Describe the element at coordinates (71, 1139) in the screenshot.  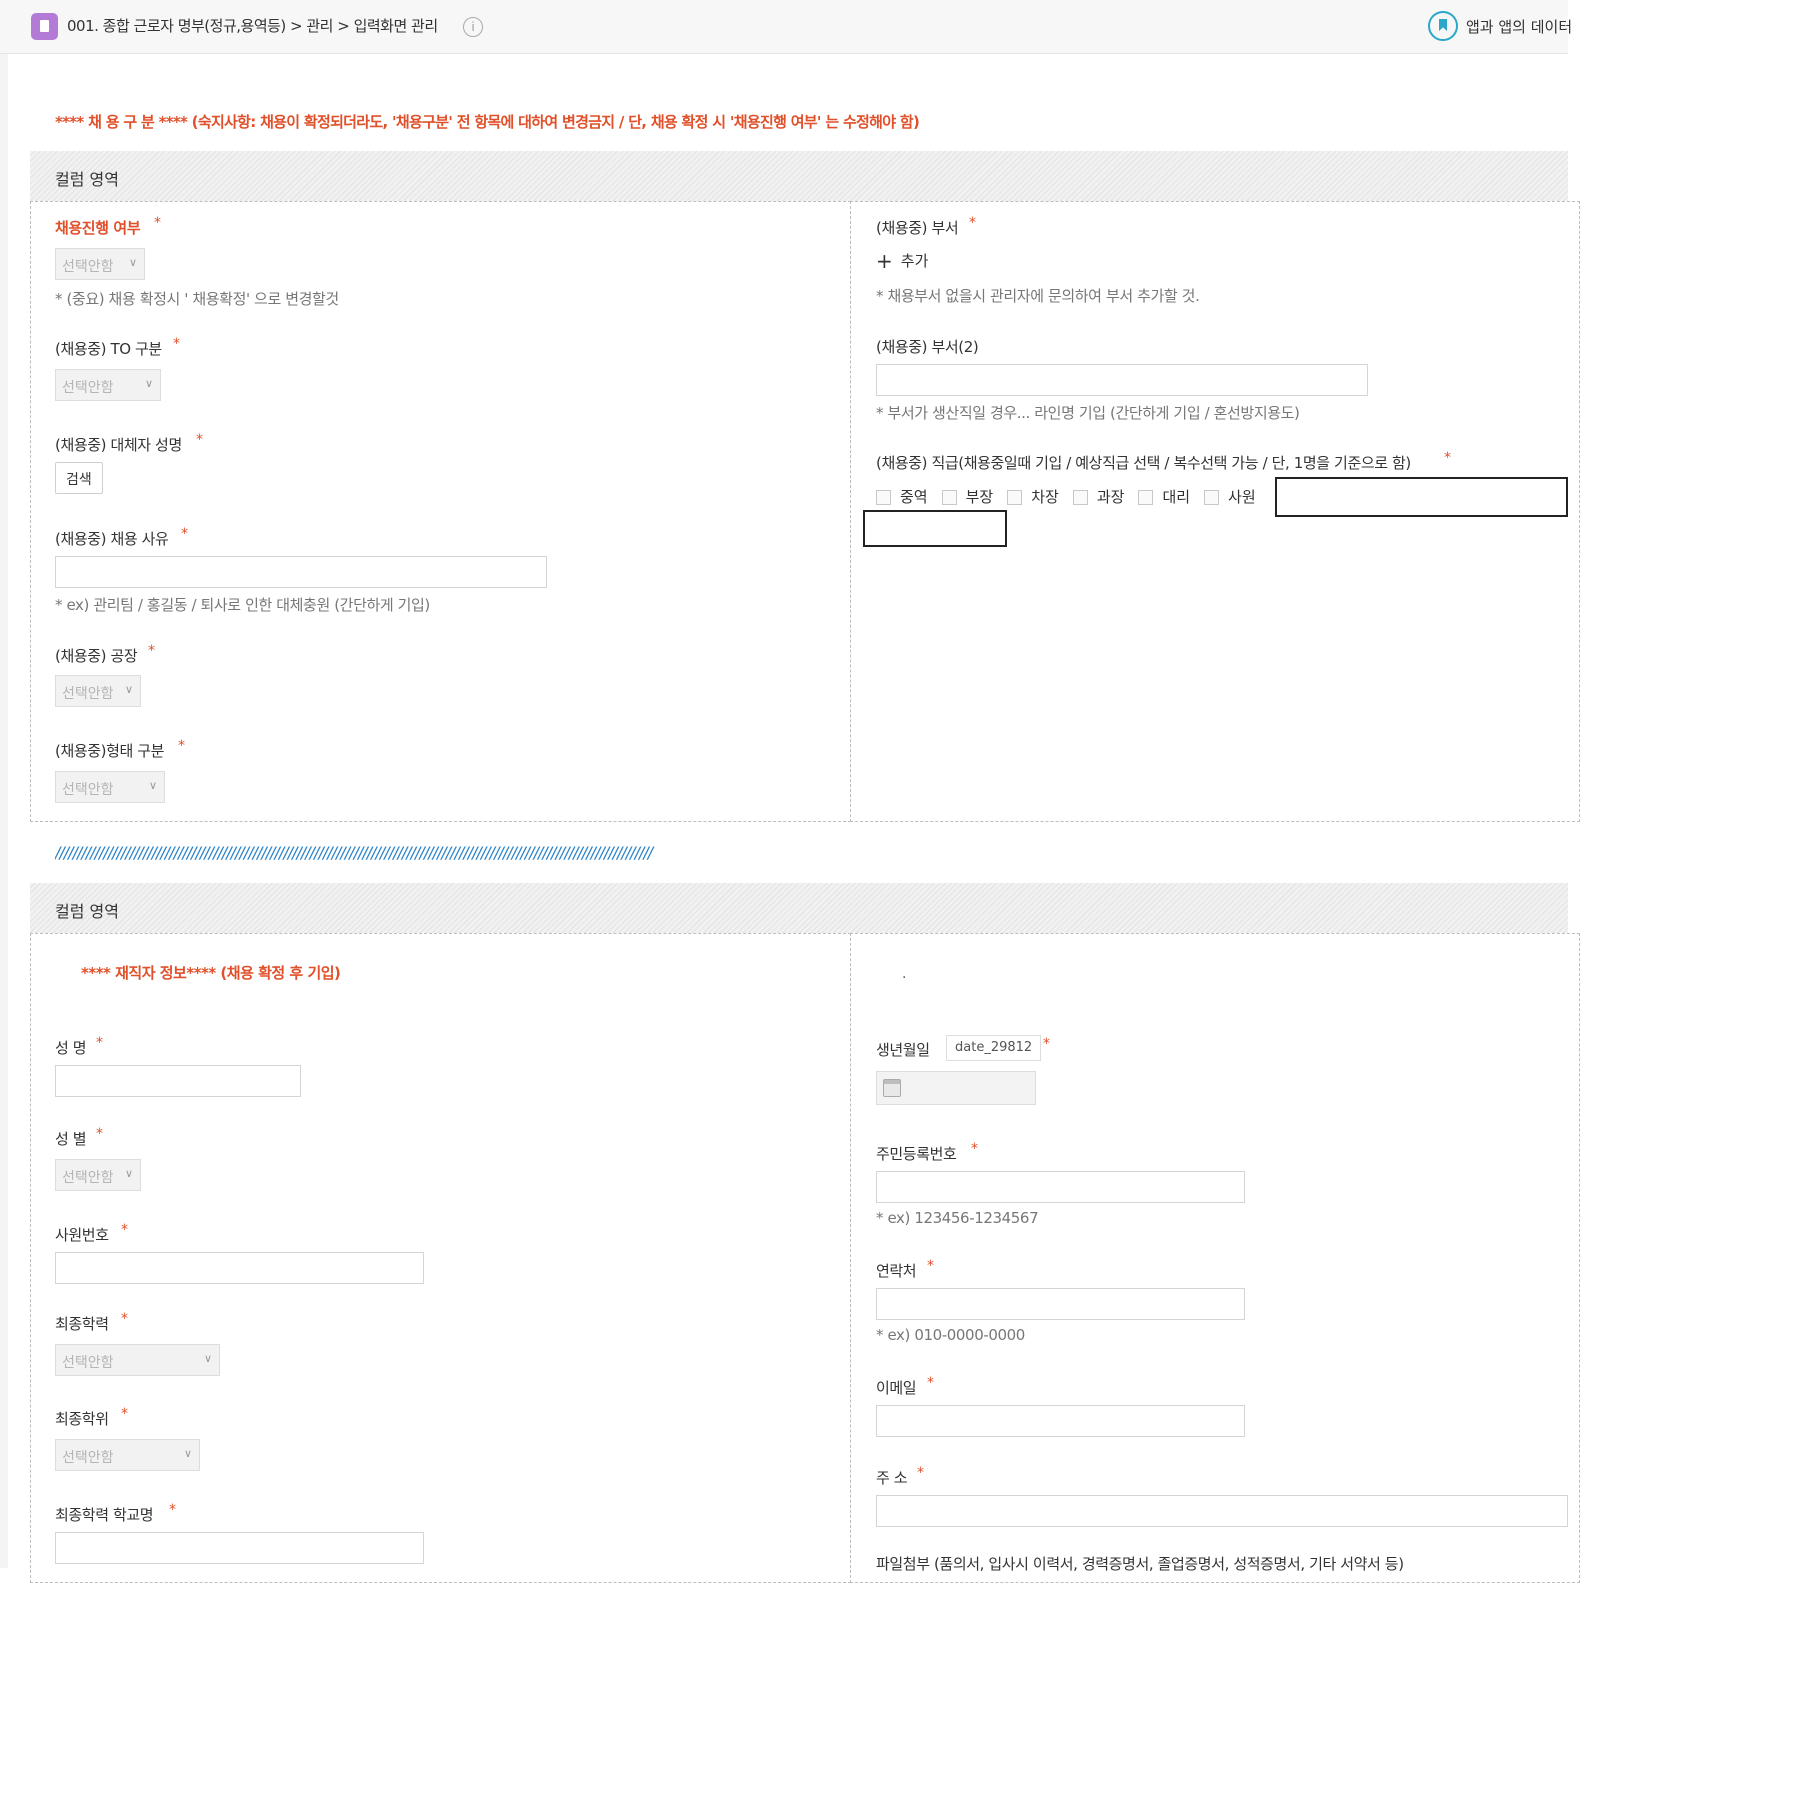
I see `gender-label: 성 별` at that location.